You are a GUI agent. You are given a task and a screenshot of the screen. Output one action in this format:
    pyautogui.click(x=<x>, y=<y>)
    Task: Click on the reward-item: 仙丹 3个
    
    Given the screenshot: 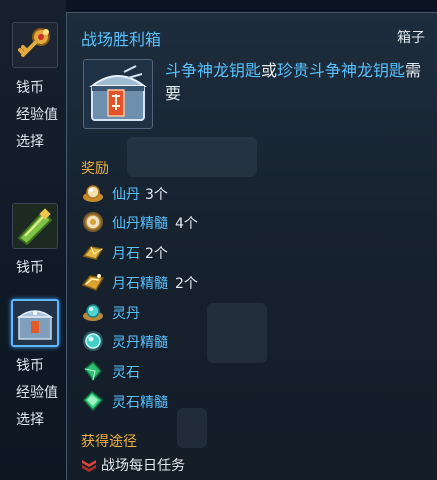 What is the action you would take?
    pyautogui.click(x=231, y=194)
    